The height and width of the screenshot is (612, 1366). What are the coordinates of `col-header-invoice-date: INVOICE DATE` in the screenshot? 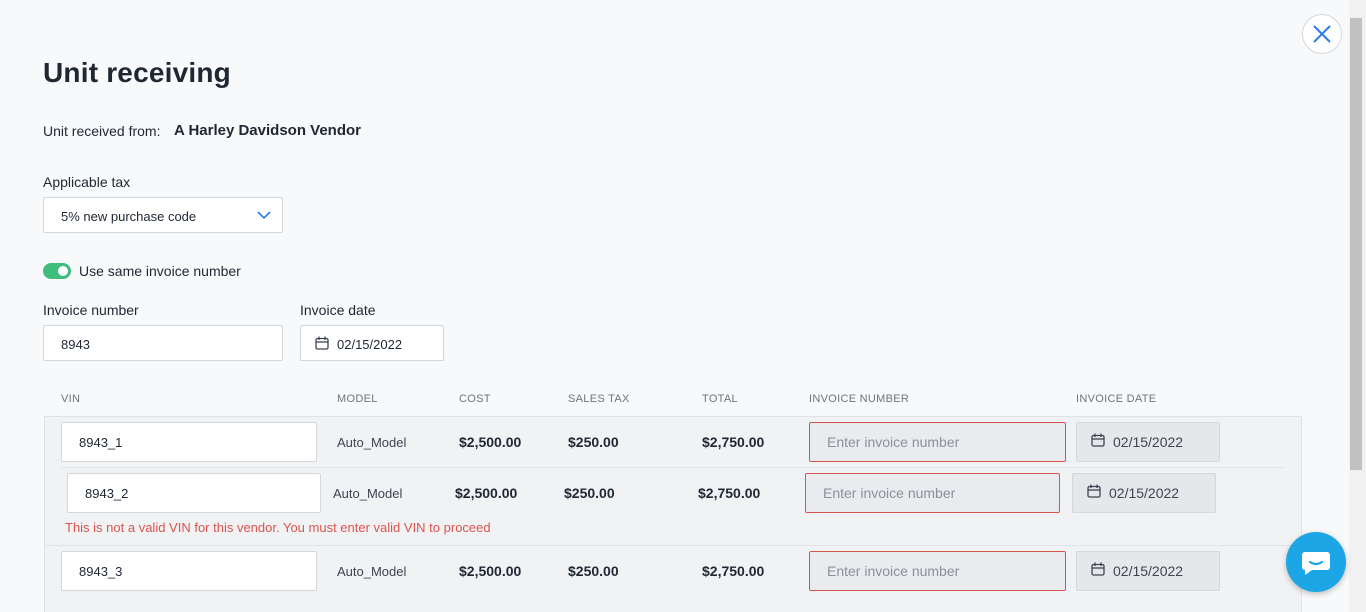 It's located at (1116, 399).